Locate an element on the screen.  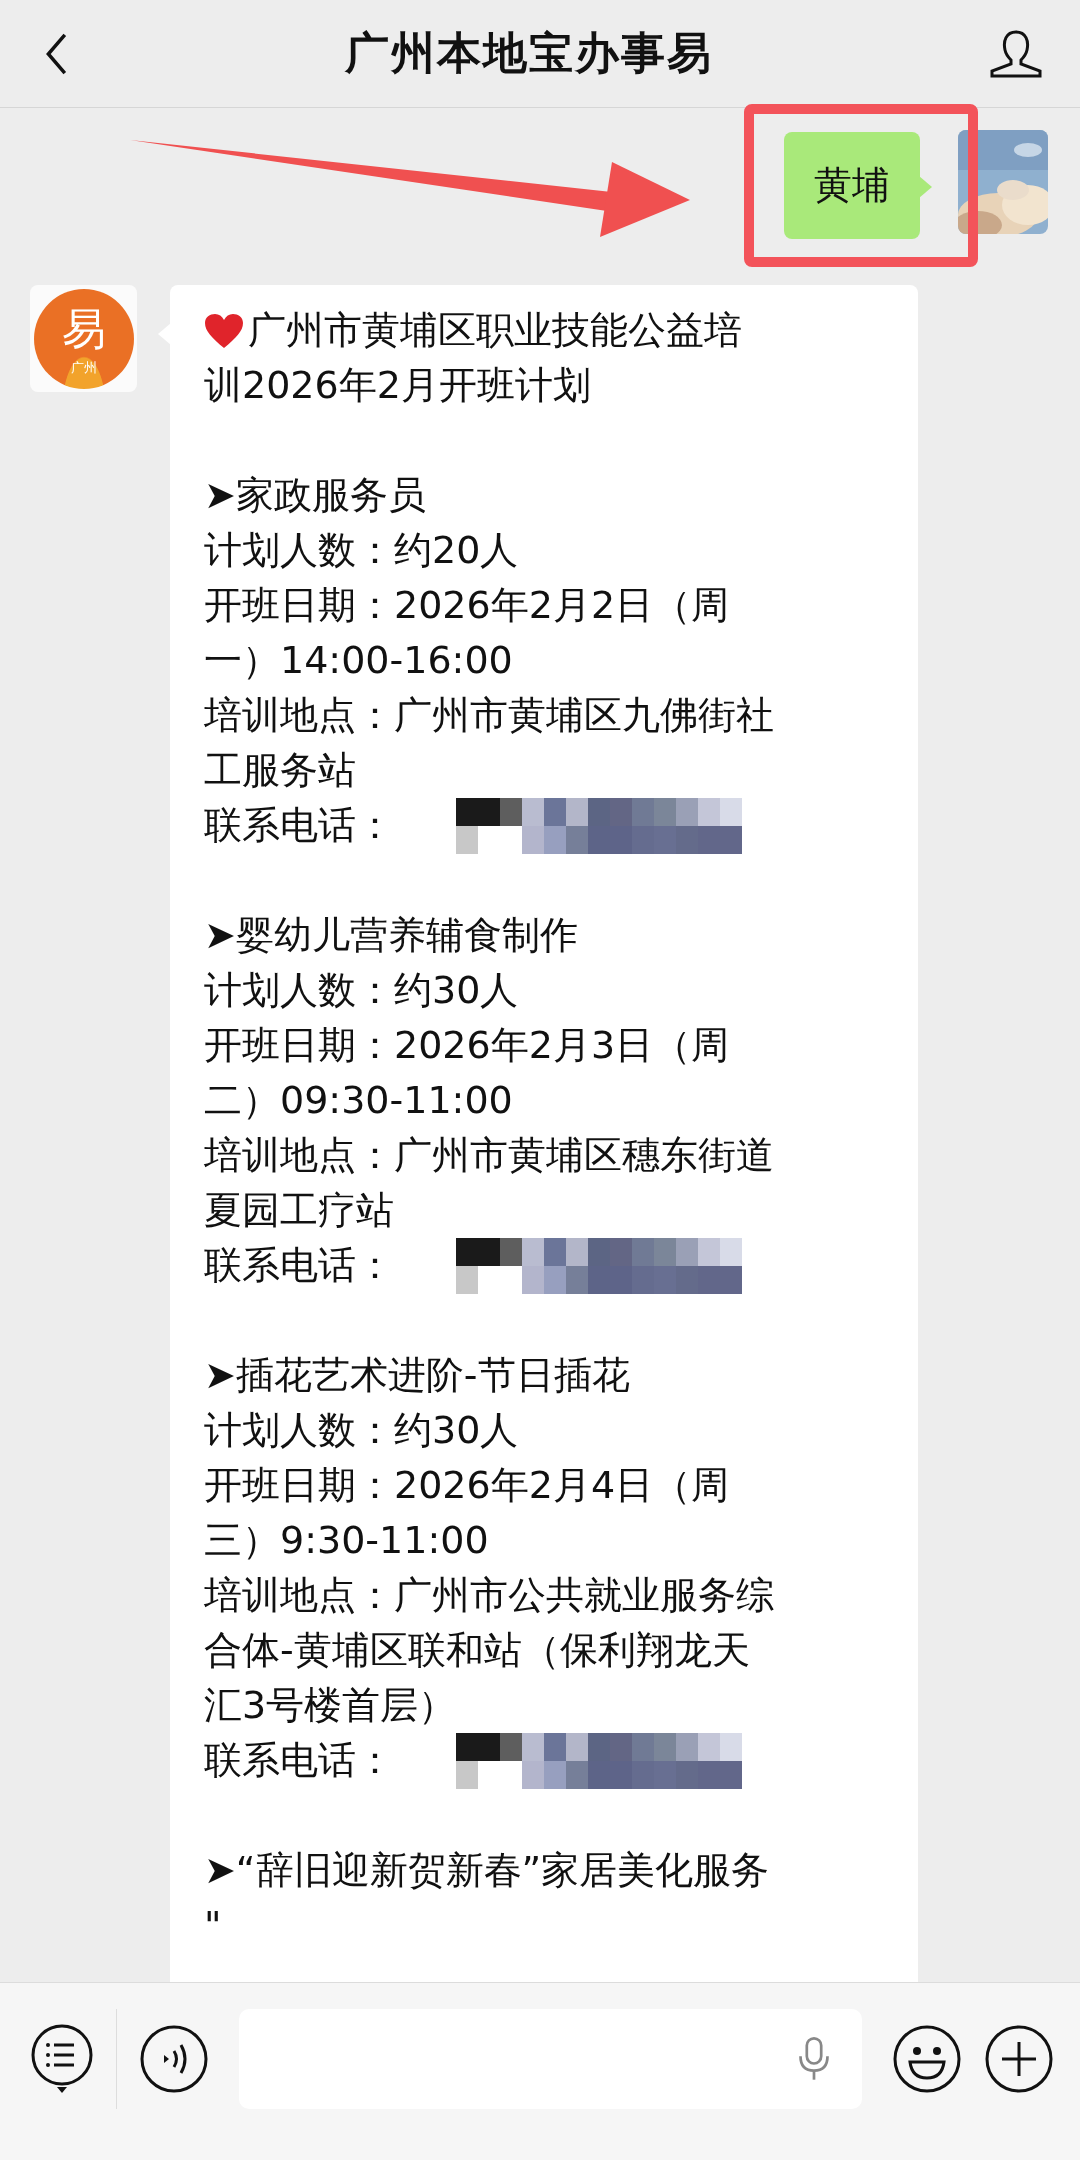
message-text: ➤家政服务员 is located at coordinates (315, 495).